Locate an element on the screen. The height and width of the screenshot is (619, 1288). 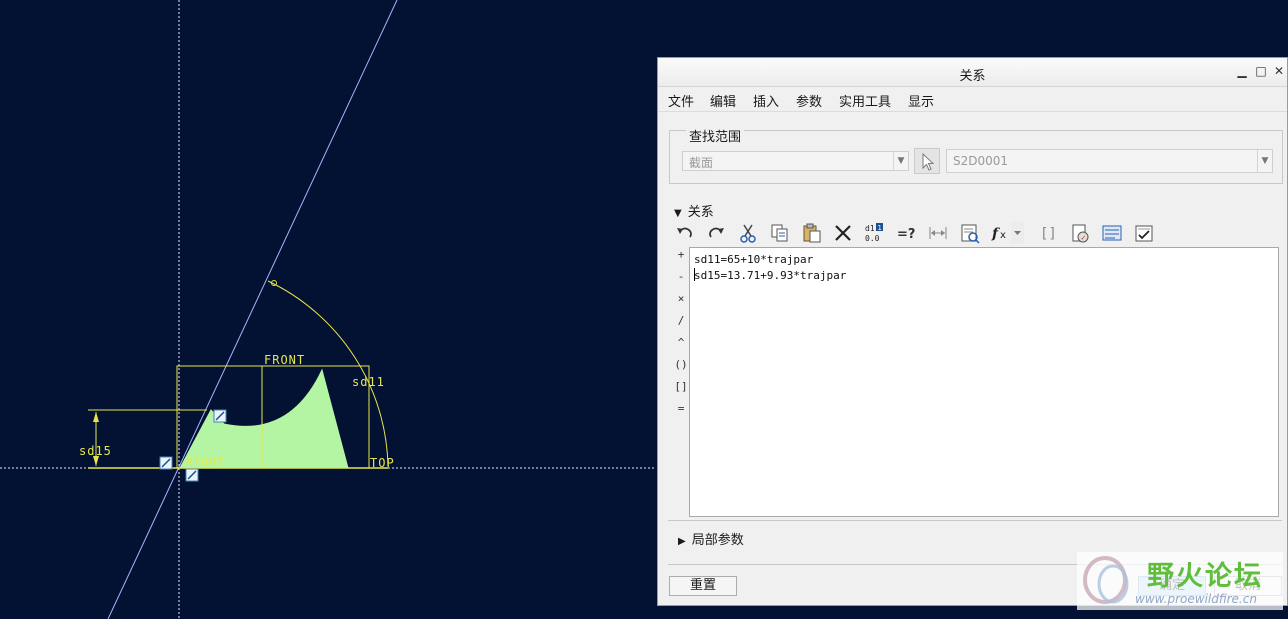
select-object-button is located at coordinates (927, 161).